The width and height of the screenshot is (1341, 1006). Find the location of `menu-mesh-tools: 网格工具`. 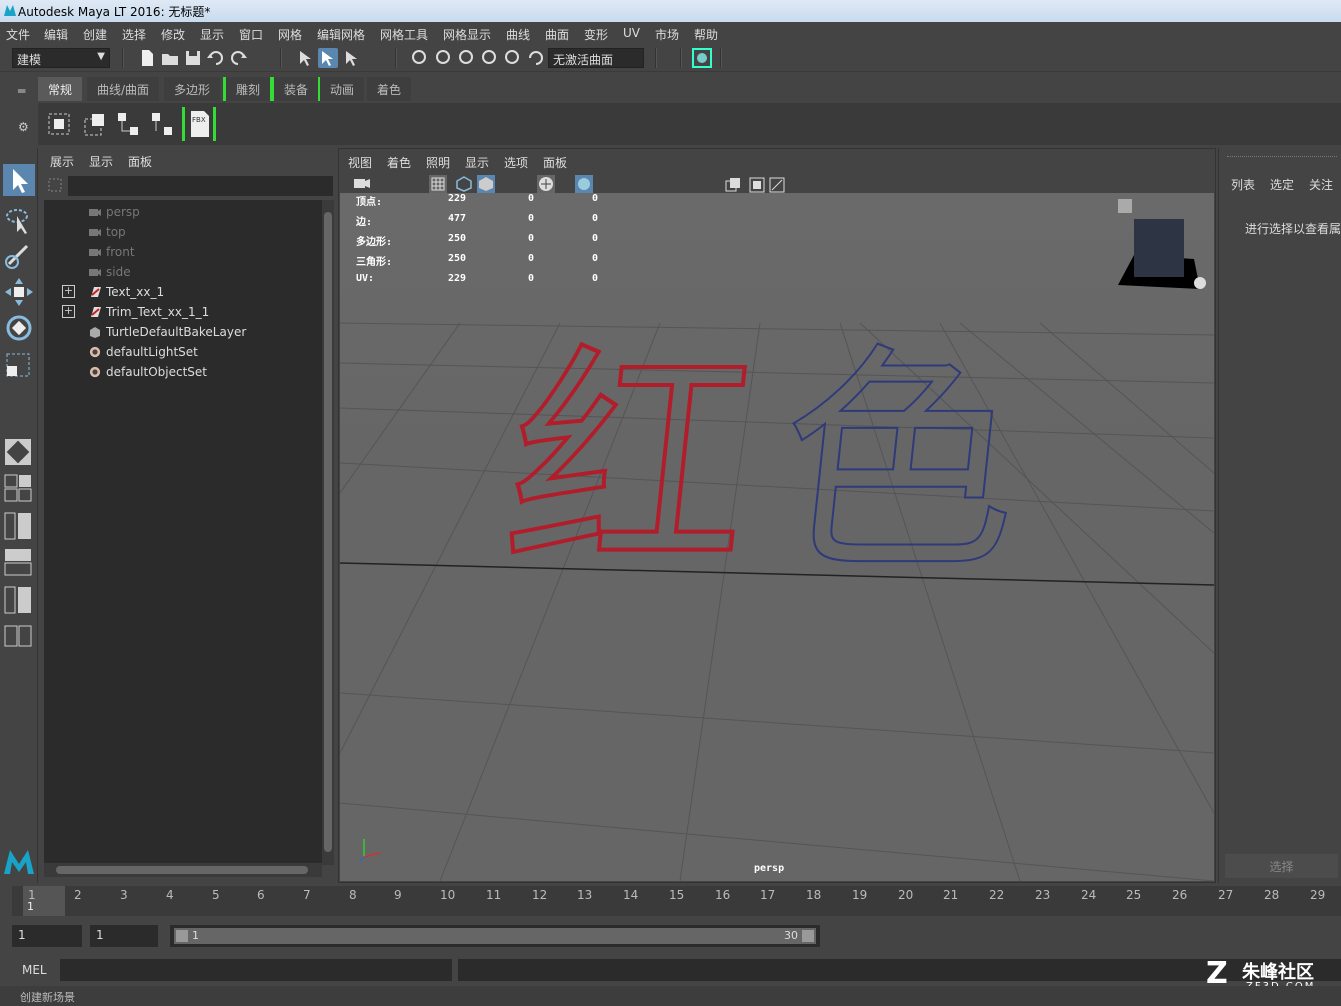

menu-mesh-tools: 网格工具 is located at coordinates (404, 34).